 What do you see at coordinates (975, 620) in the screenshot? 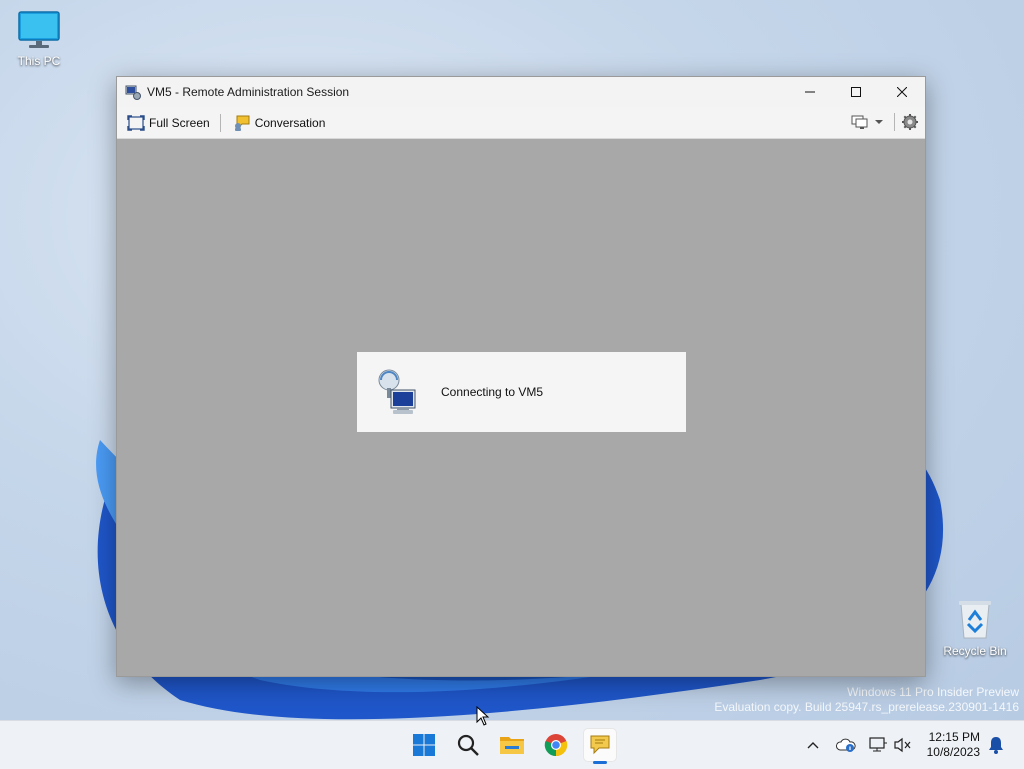
I see `recycle-bin-icon` at bounding box center [975, 620].